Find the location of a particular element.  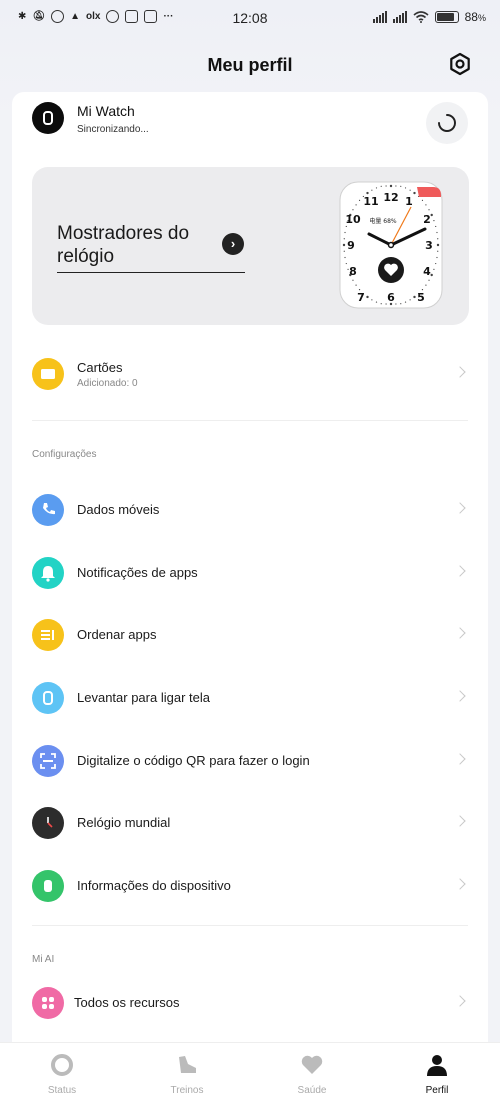

sync-button is located at coordinates (447, 123).